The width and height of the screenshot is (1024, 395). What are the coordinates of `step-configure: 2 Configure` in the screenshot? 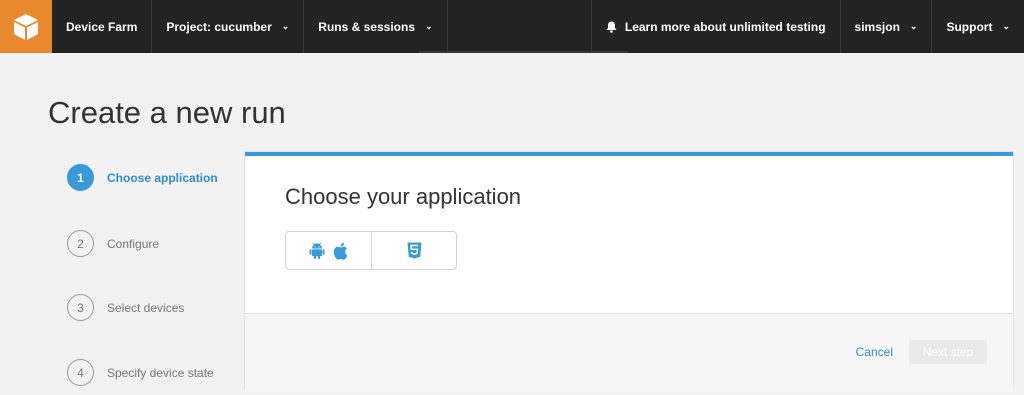 It's located at (113, 243).